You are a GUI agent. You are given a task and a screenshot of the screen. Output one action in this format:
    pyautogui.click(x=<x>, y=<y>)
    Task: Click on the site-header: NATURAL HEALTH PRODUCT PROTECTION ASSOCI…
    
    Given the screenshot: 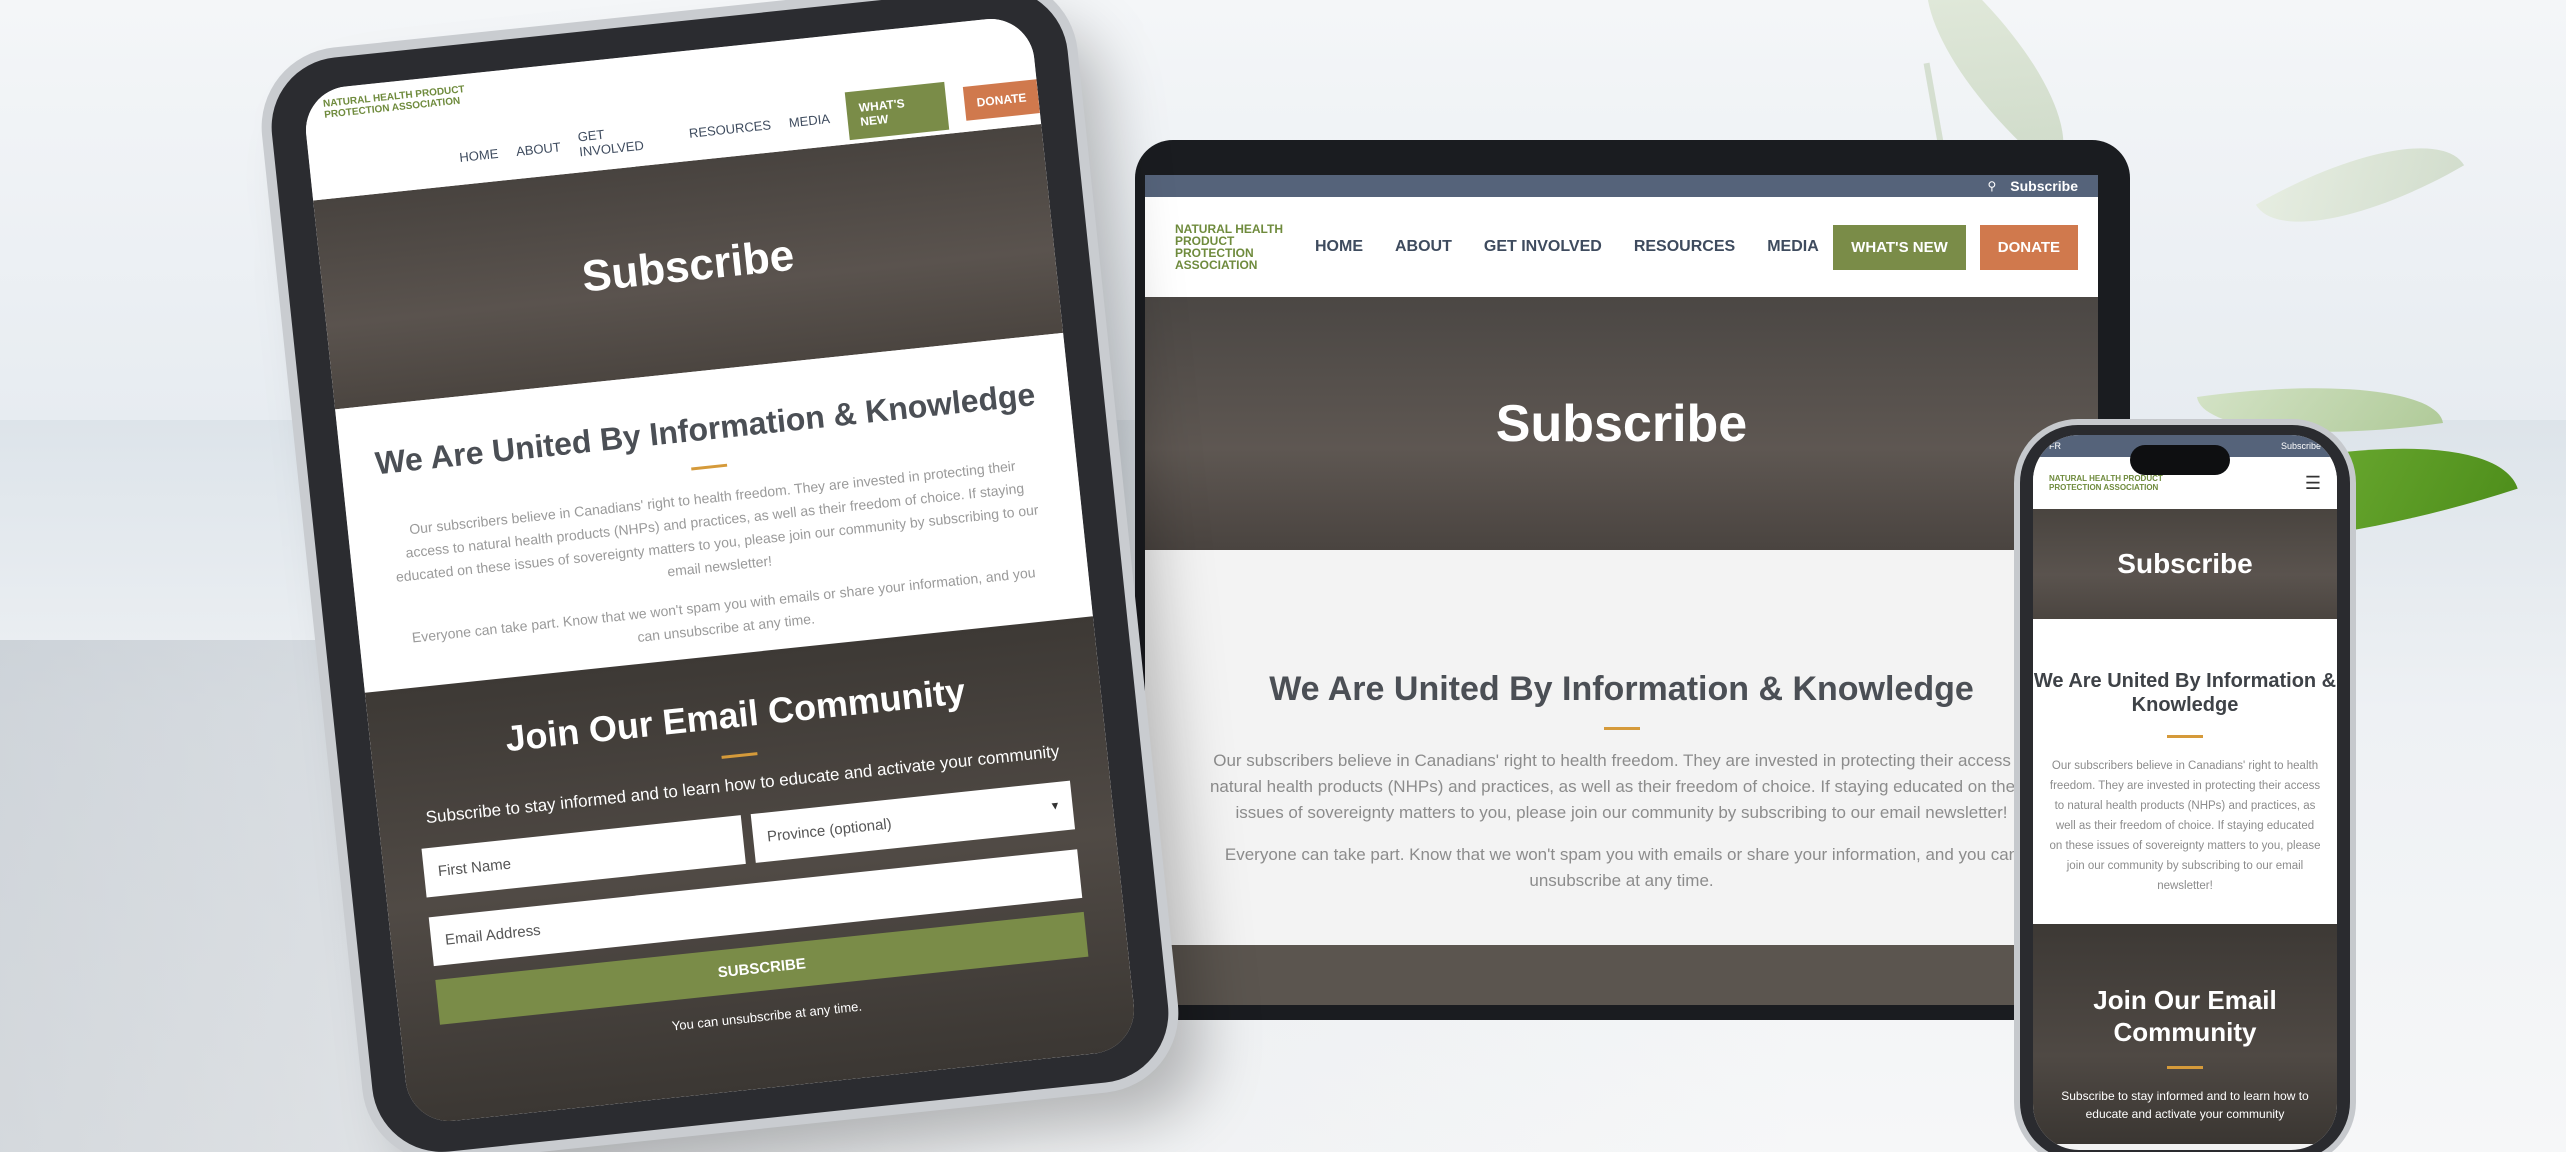 What is the action you would take?
    pyautogui.click(x=1621, y=247)
    